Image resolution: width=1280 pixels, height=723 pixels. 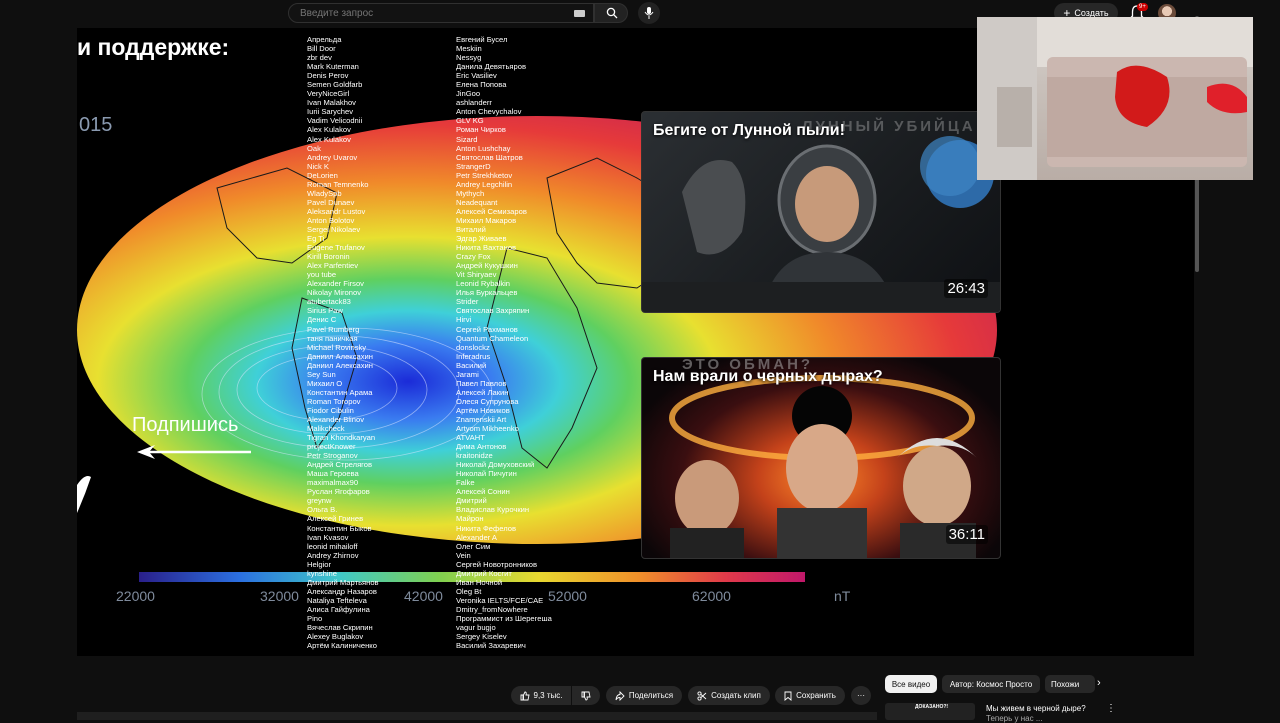 What do you see at coordinates (1036, 708) in the screenshot?
I see `recommendation-title: Мы живем в черной дыре?` at bounding box center [1036, 708].